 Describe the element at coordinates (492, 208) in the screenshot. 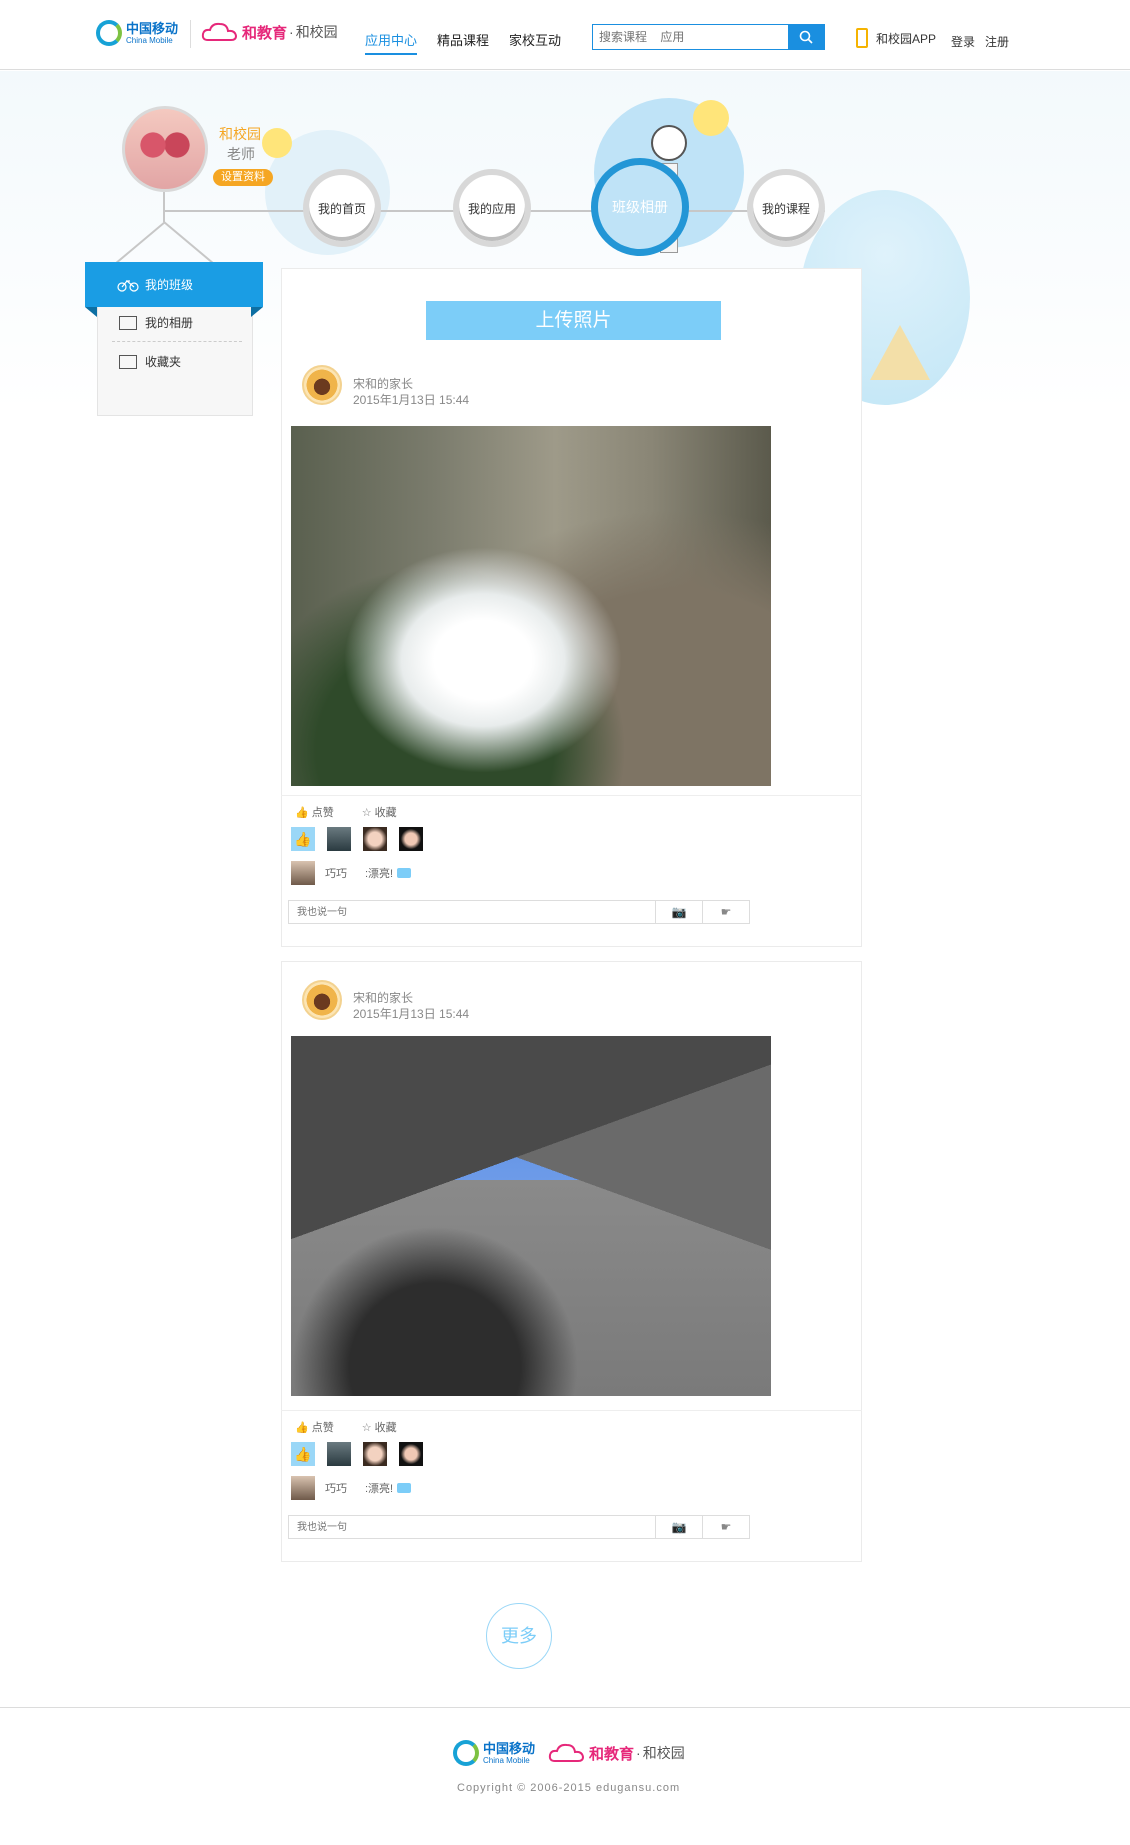

I see `circle-nav-apps: 我的应用` at that location.